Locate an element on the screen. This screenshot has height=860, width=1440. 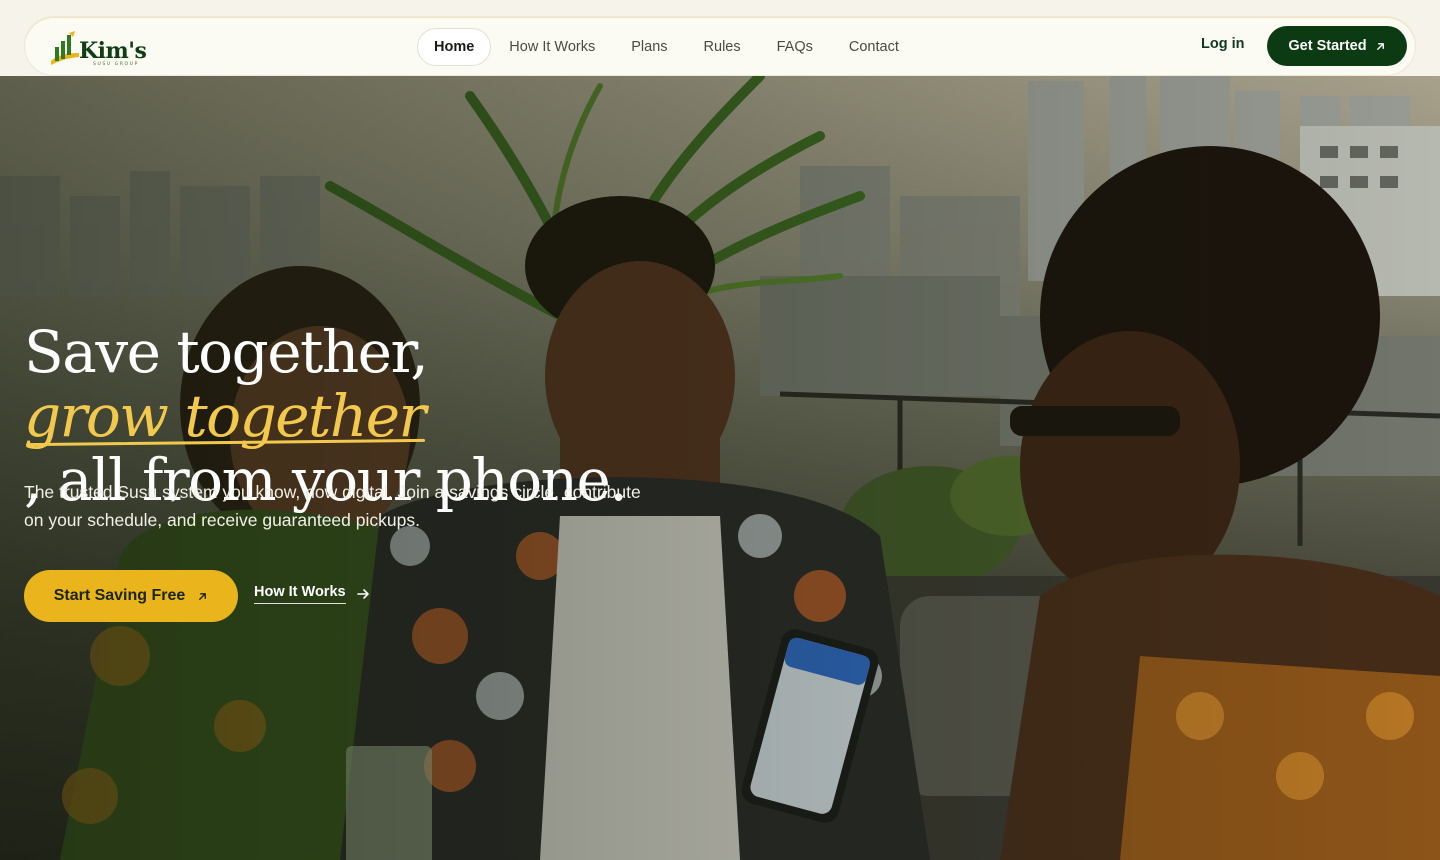
nav-link-home: Home is located at coordinates (454, 47).